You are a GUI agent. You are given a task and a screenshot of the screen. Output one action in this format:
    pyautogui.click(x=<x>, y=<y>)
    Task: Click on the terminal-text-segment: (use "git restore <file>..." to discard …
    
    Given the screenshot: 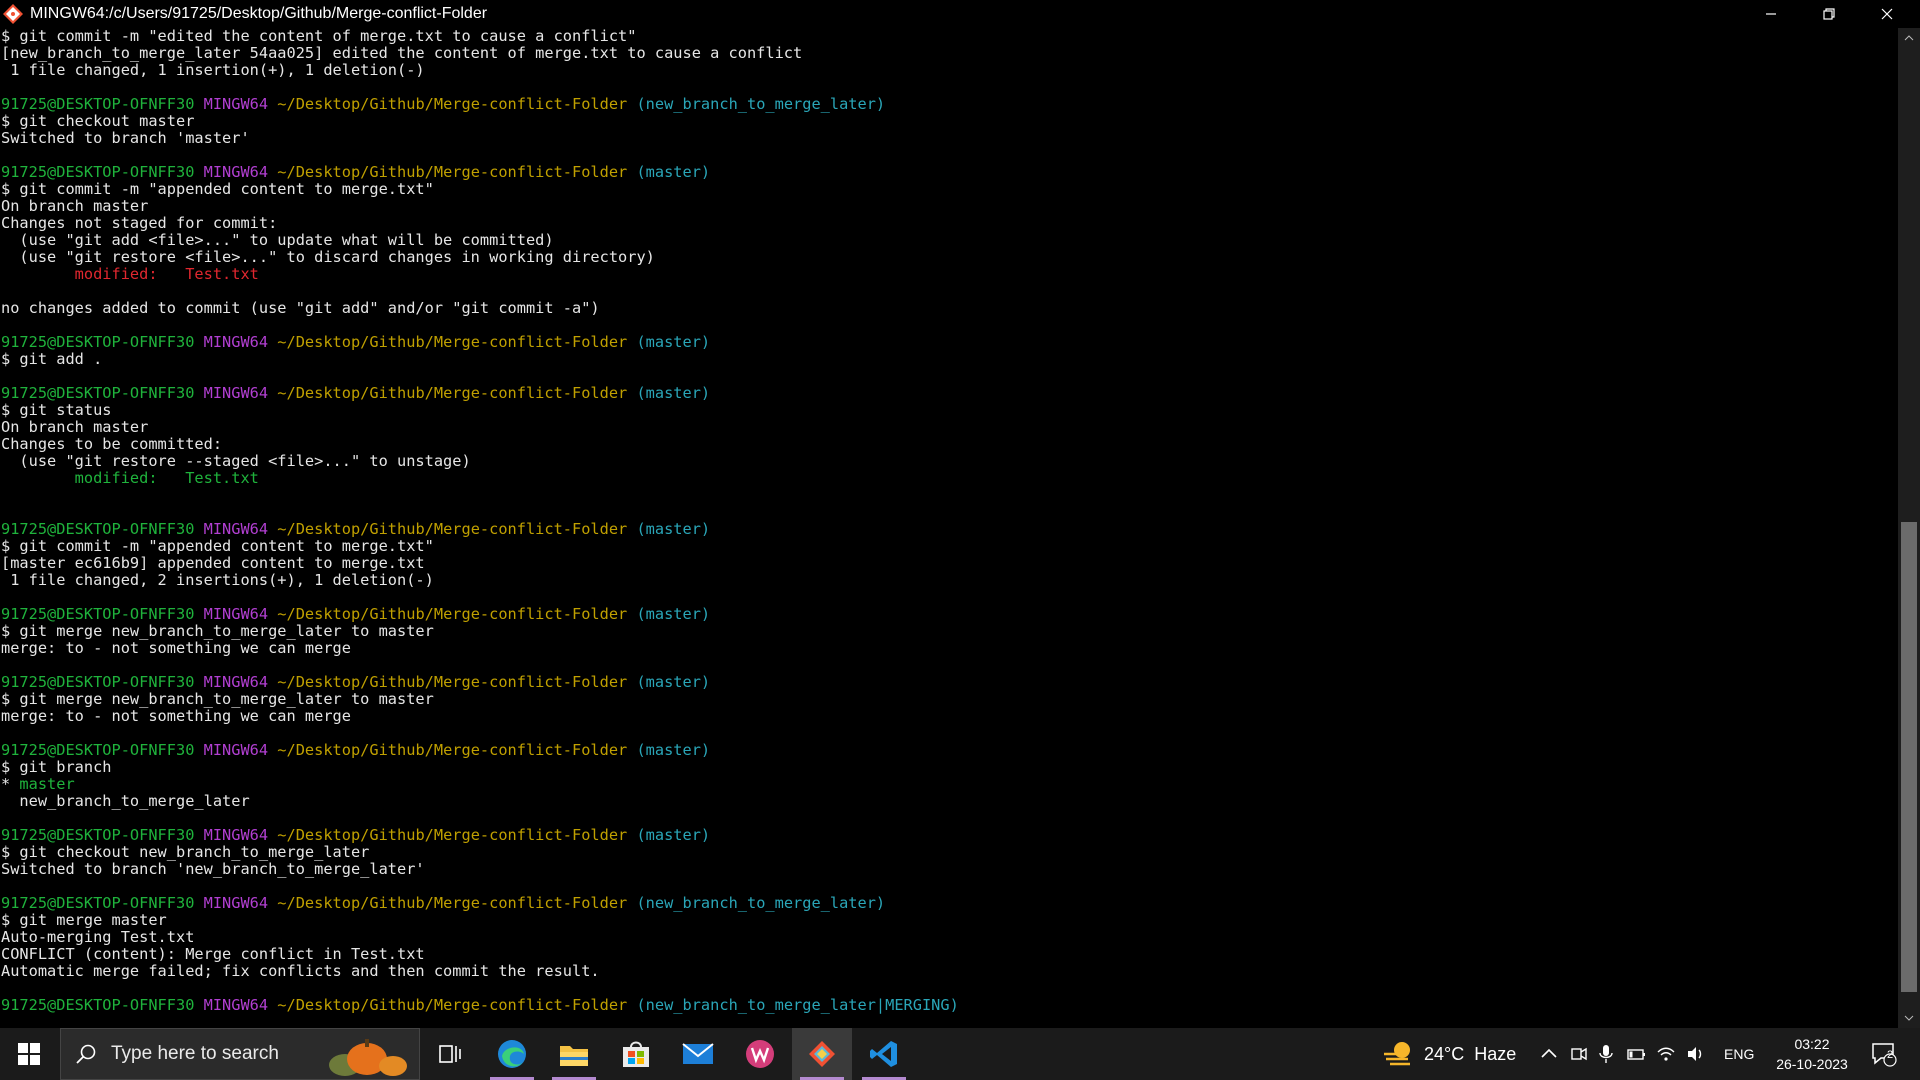 What is the action you would take?
    pyautogui.click(x=328, y=257)
    